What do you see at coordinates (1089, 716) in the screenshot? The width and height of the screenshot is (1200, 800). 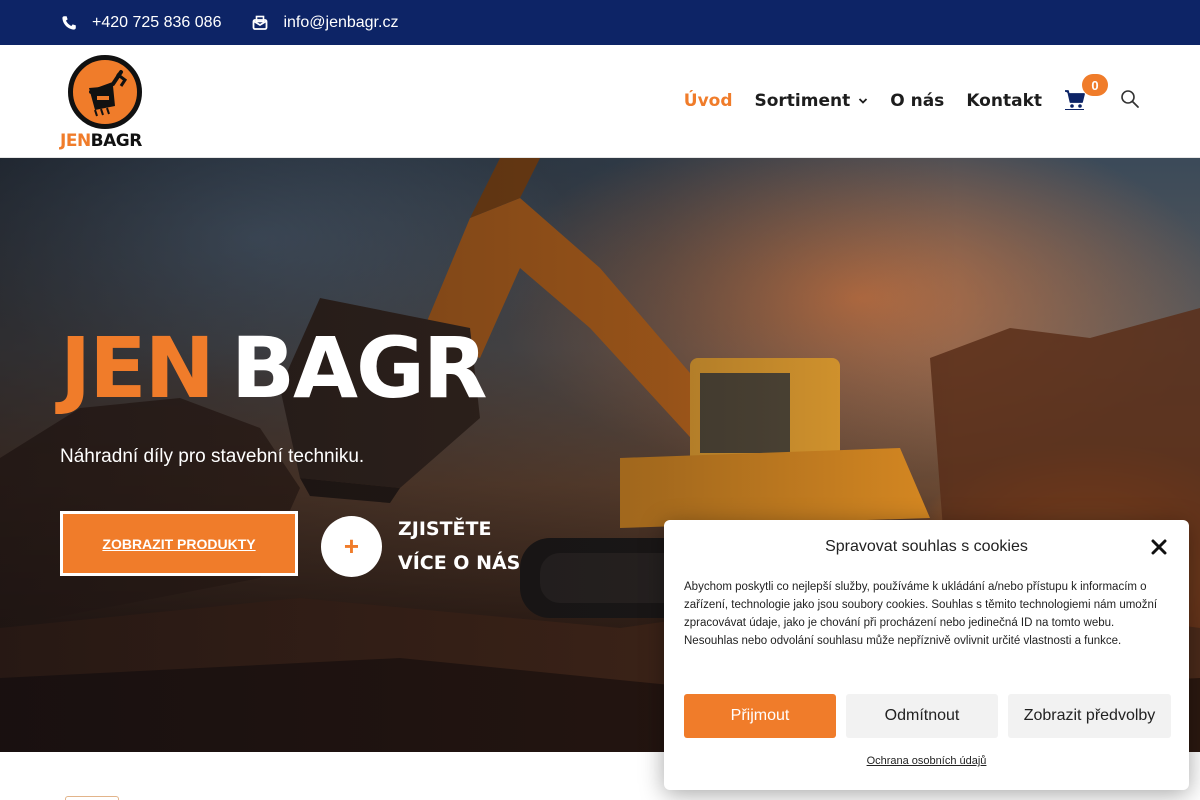 I see `preferences-button: Zobrazit předvolby` at bounding box center [1089, 716].